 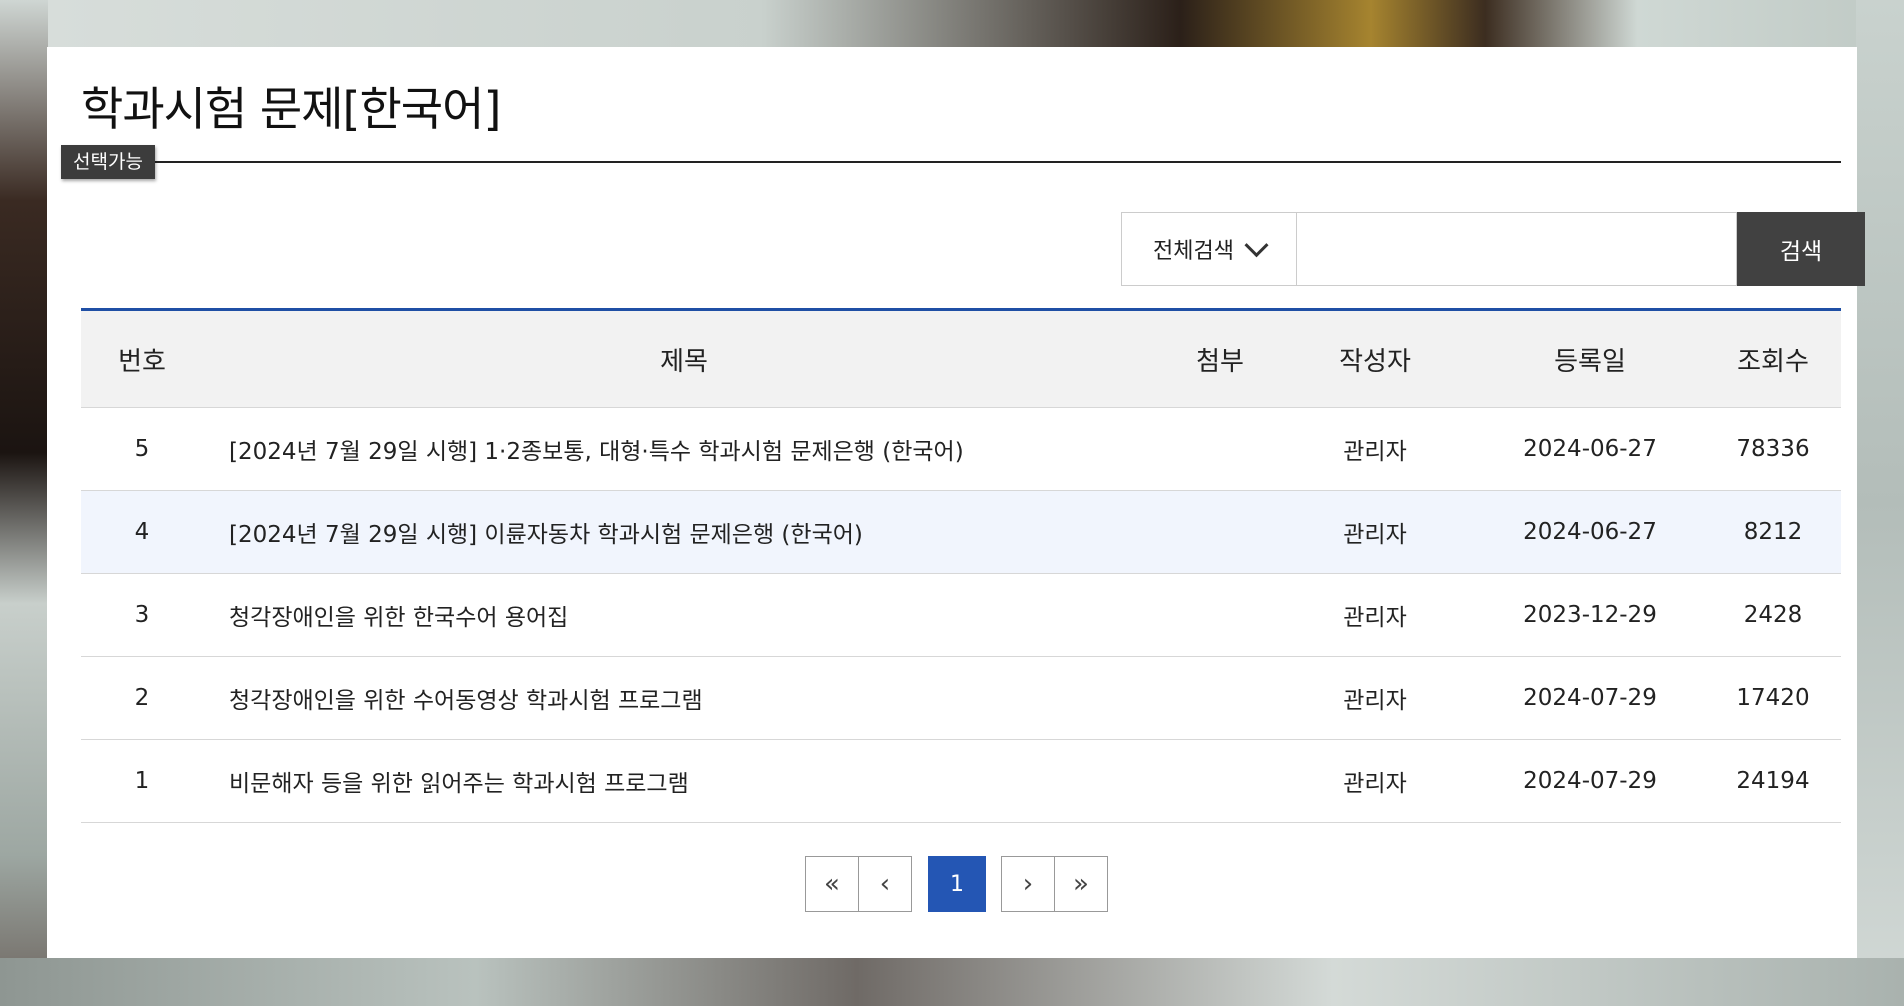 What do you see at coordinates (142, 532) in the screenshot?
I see `row-number: 4` at bounding box center [142, 532].